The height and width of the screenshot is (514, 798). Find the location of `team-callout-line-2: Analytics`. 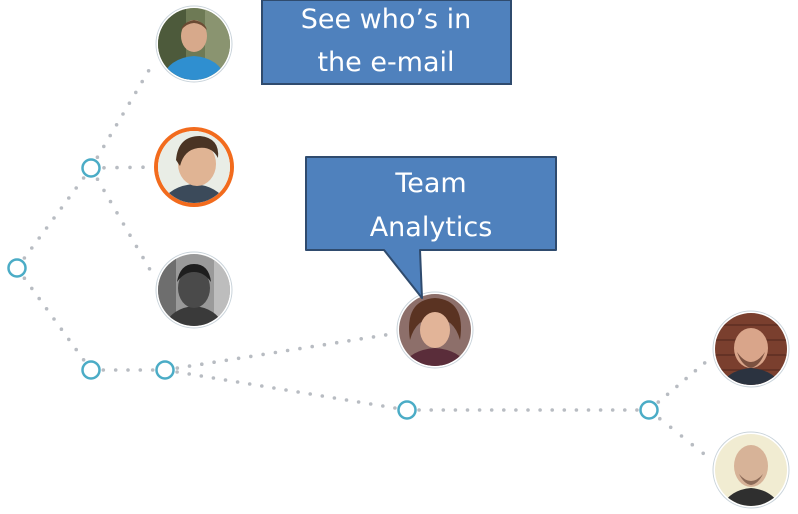

team-callout-line-2: Analytics is located at coordinates (431, 227).